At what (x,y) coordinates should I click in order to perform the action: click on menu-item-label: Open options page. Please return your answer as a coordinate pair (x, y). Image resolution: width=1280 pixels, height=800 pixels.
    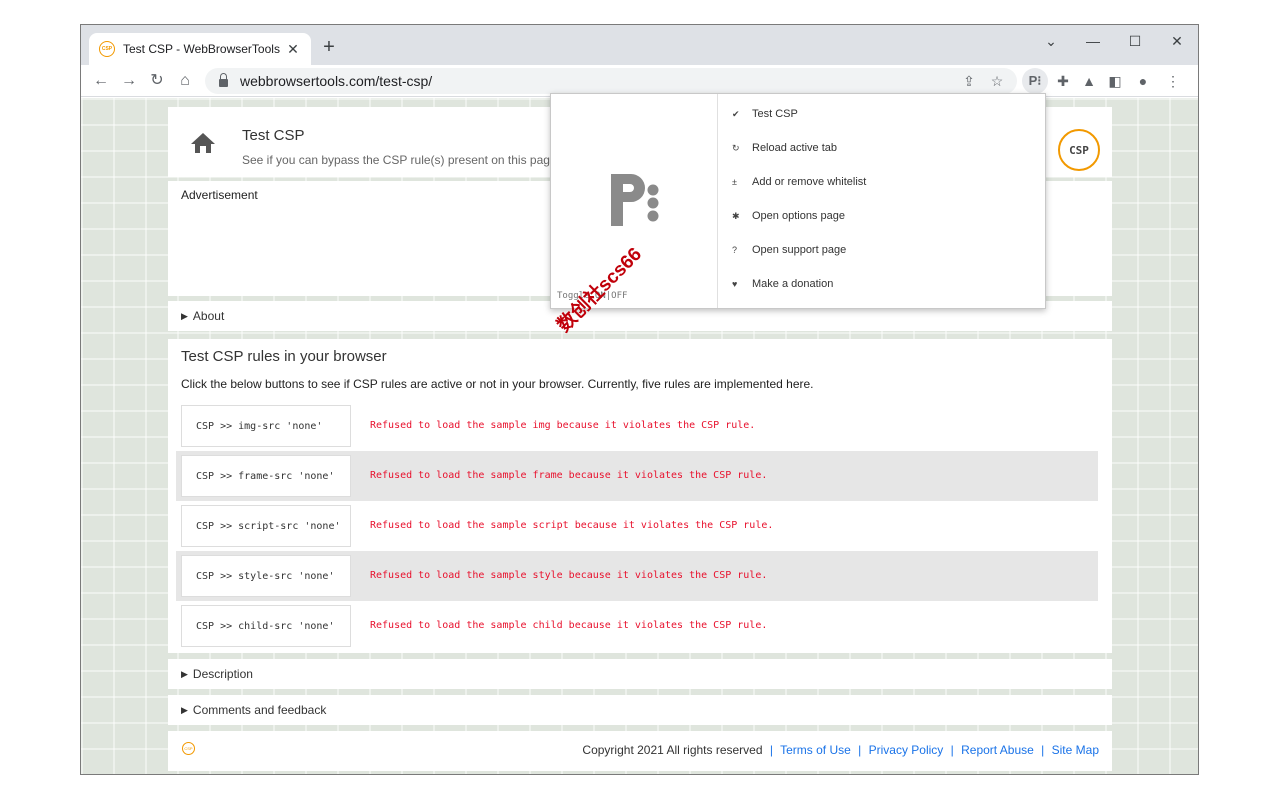
    Looking at the image, I should click on (798, 216).